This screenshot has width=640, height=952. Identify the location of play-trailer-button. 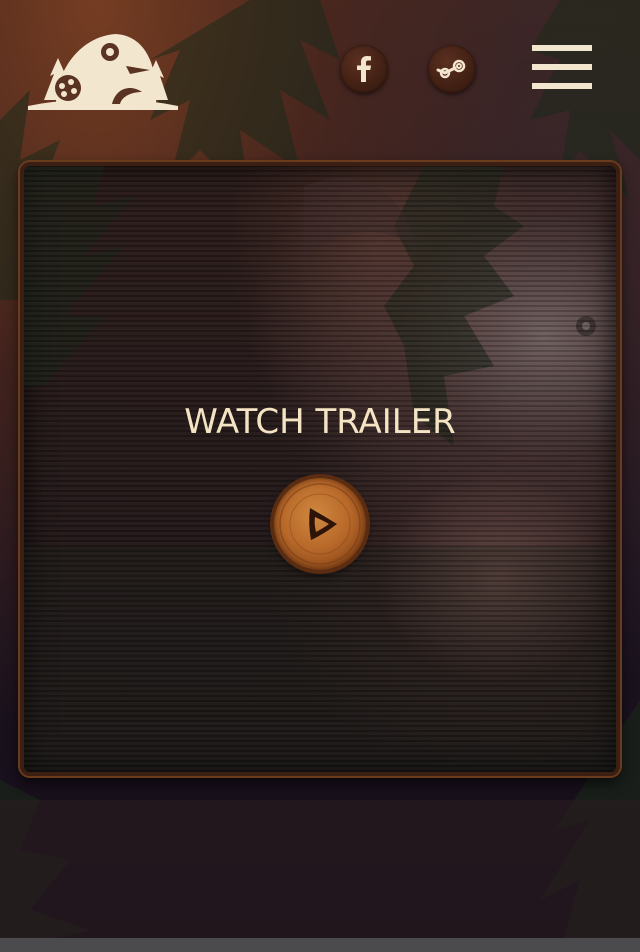
(320, 524).